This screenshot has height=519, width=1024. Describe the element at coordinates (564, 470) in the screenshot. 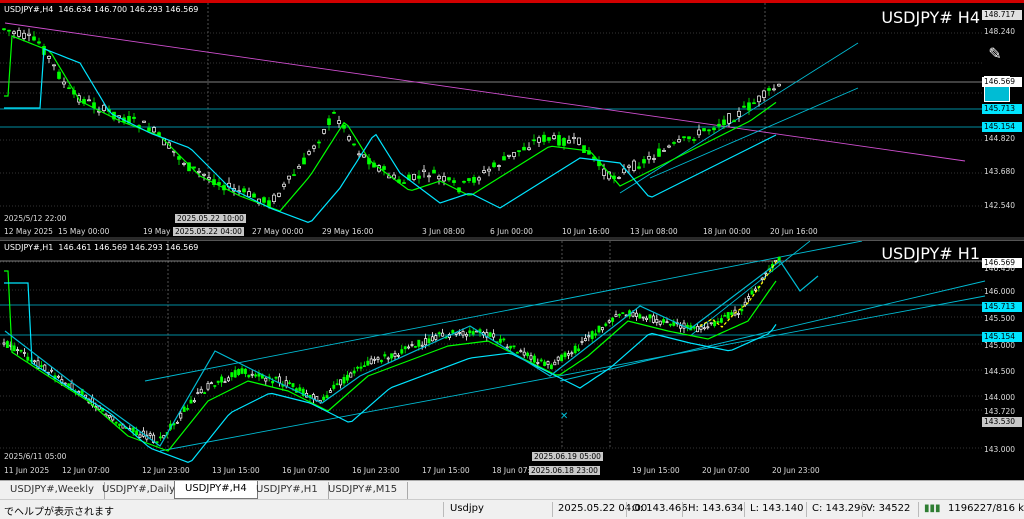

I see `crosshair-time-box: 2025.06.18 23:00` at that location.